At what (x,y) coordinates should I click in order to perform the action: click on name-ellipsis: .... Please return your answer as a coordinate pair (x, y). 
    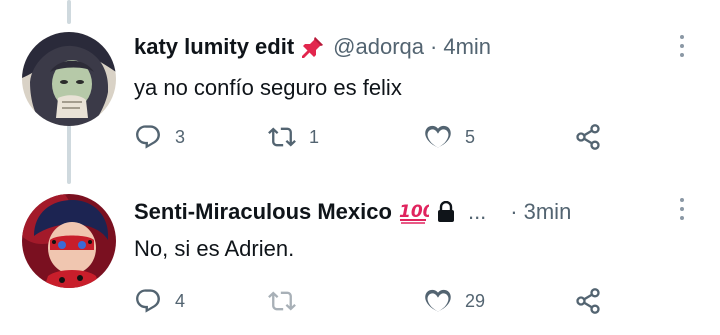
    Looking at the image, I should click on (477, 211).